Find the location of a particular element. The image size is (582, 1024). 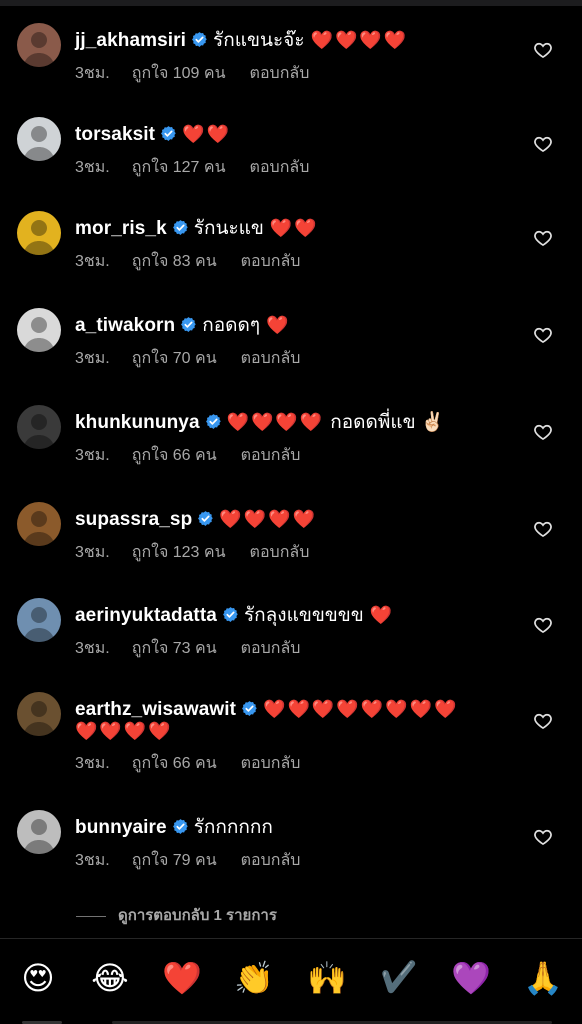

username: a_tiwakorn is located at coordinates (125, 325).